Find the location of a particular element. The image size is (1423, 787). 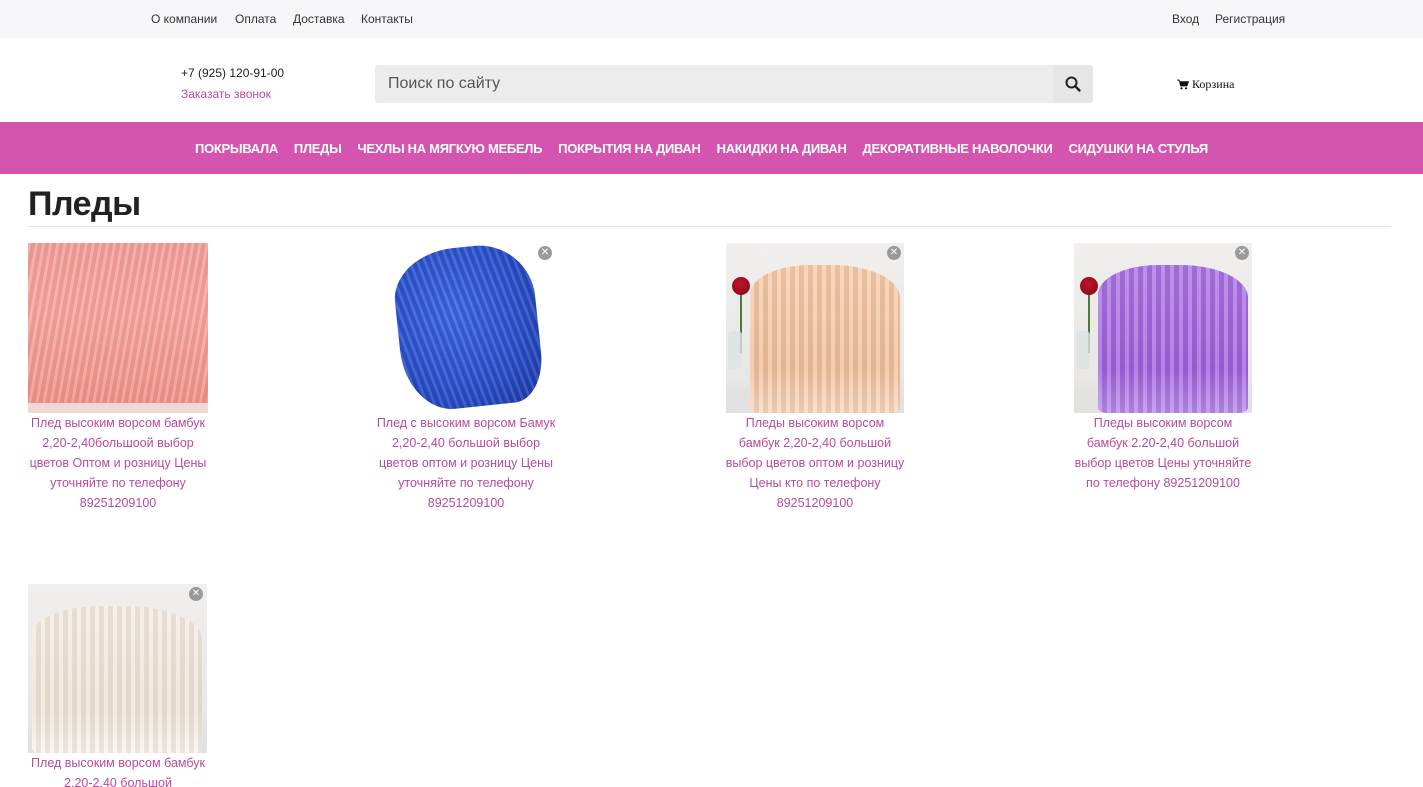

nav-item-sofa-throws: НАКИДКИ НА ДИВАН is located at coordinates (782, 148).